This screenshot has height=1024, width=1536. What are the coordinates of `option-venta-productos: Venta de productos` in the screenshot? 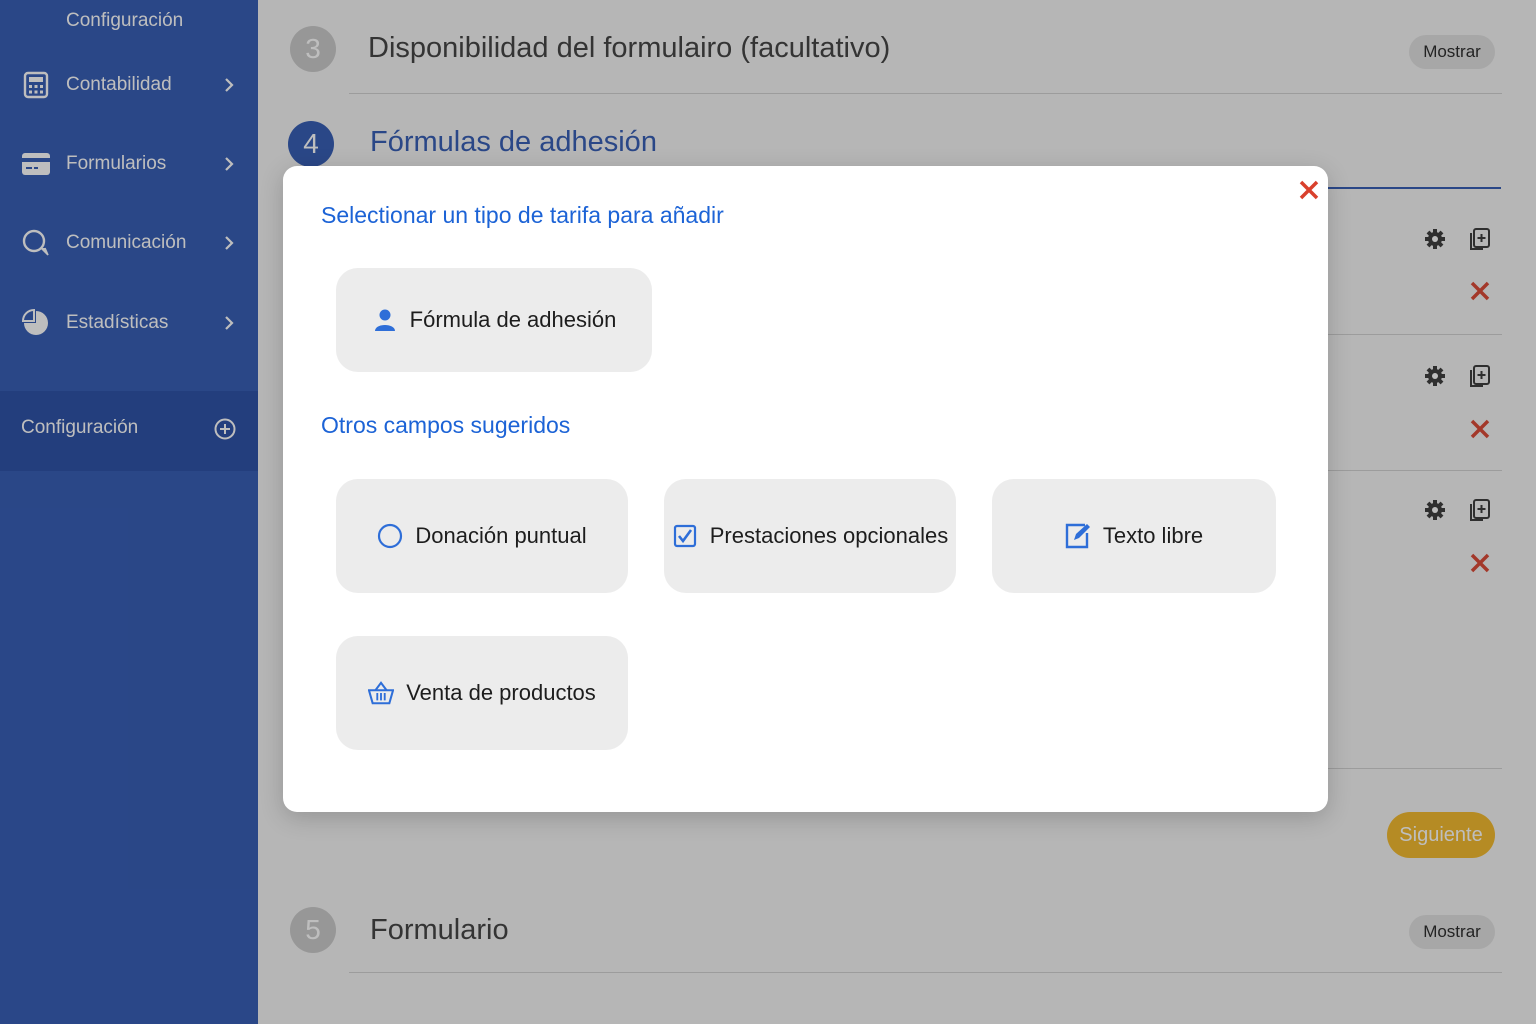 It's located at (482, 693).